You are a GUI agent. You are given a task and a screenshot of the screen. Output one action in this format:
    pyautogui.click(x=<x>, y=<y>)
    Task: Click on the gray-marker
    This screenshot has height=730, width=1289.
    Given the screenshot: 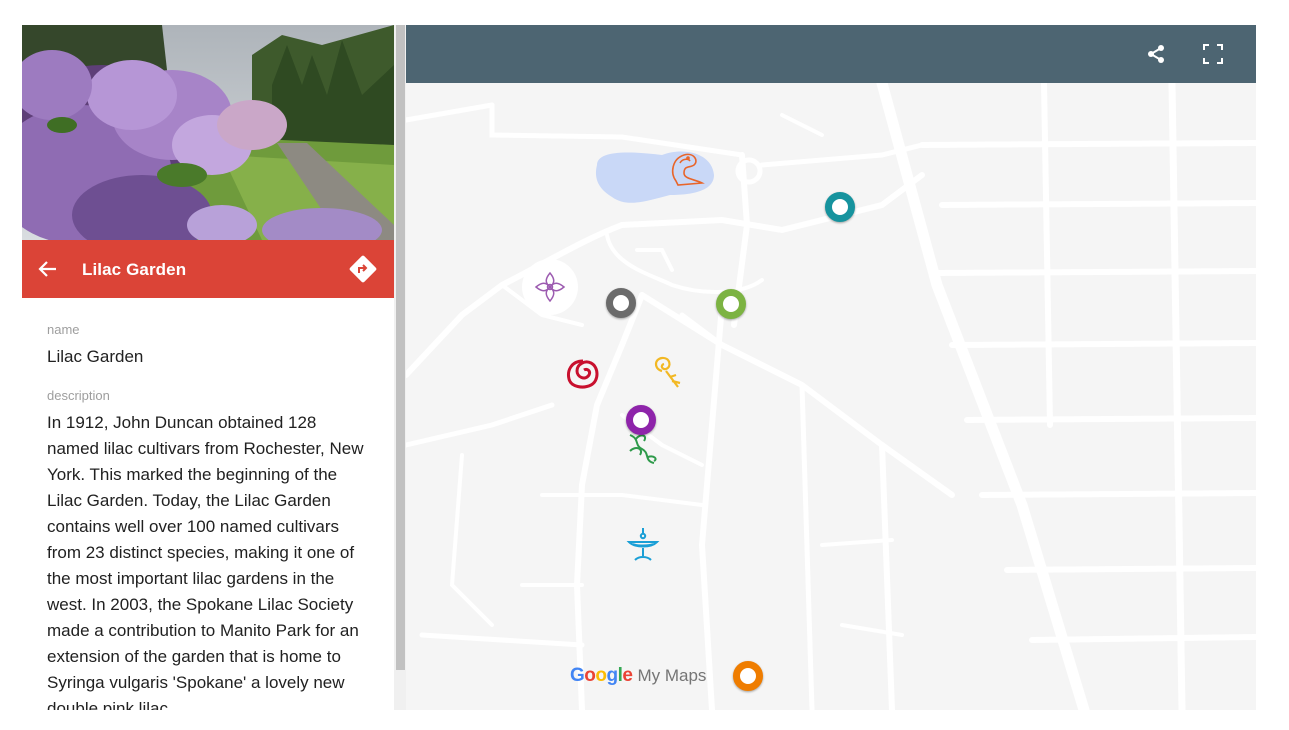 What is the action you would take?
    pyautogui.click(x=621, y=303)
    